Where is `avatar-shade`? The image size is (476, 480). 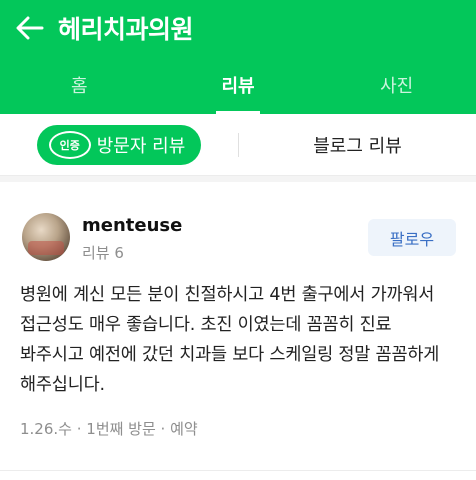 avatar-shade is located at coordinates (46, 248).